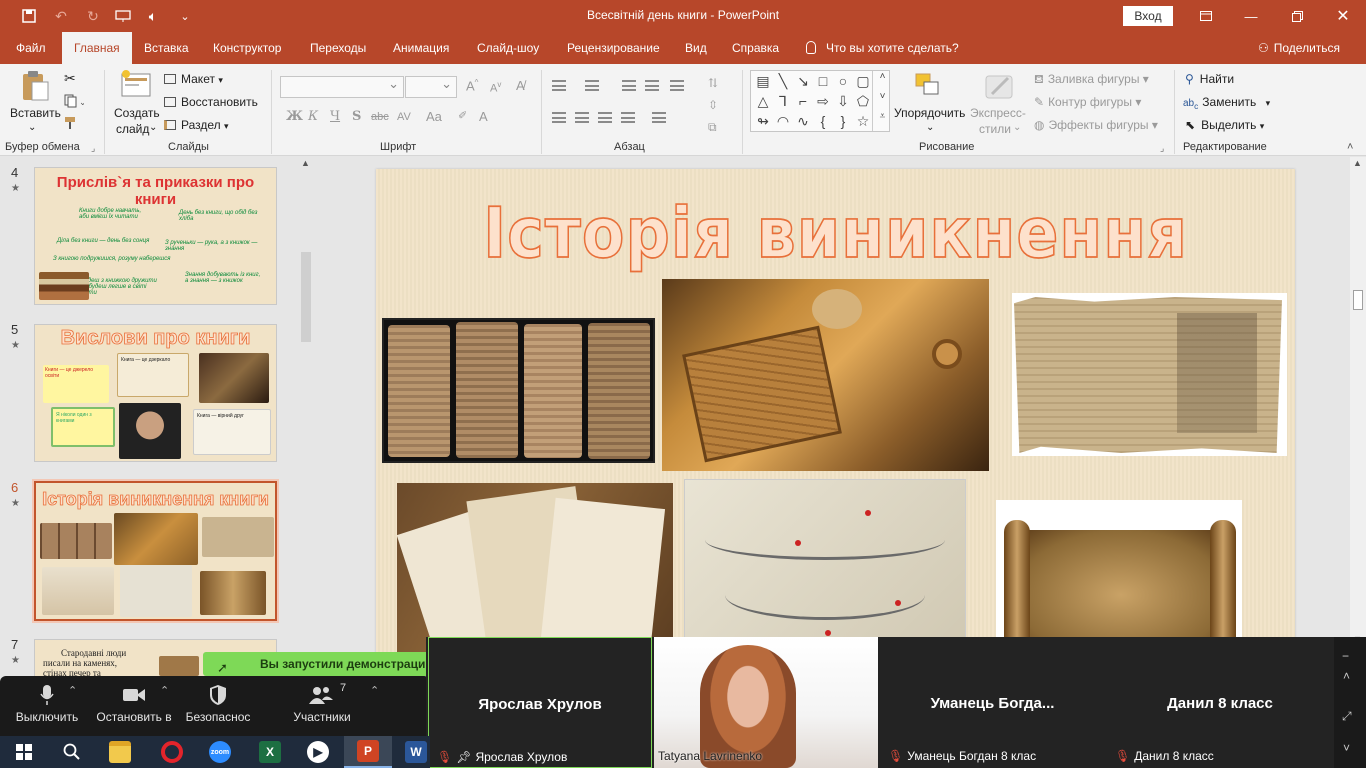  I want to click on shadow-button: S, so click(356, 116).